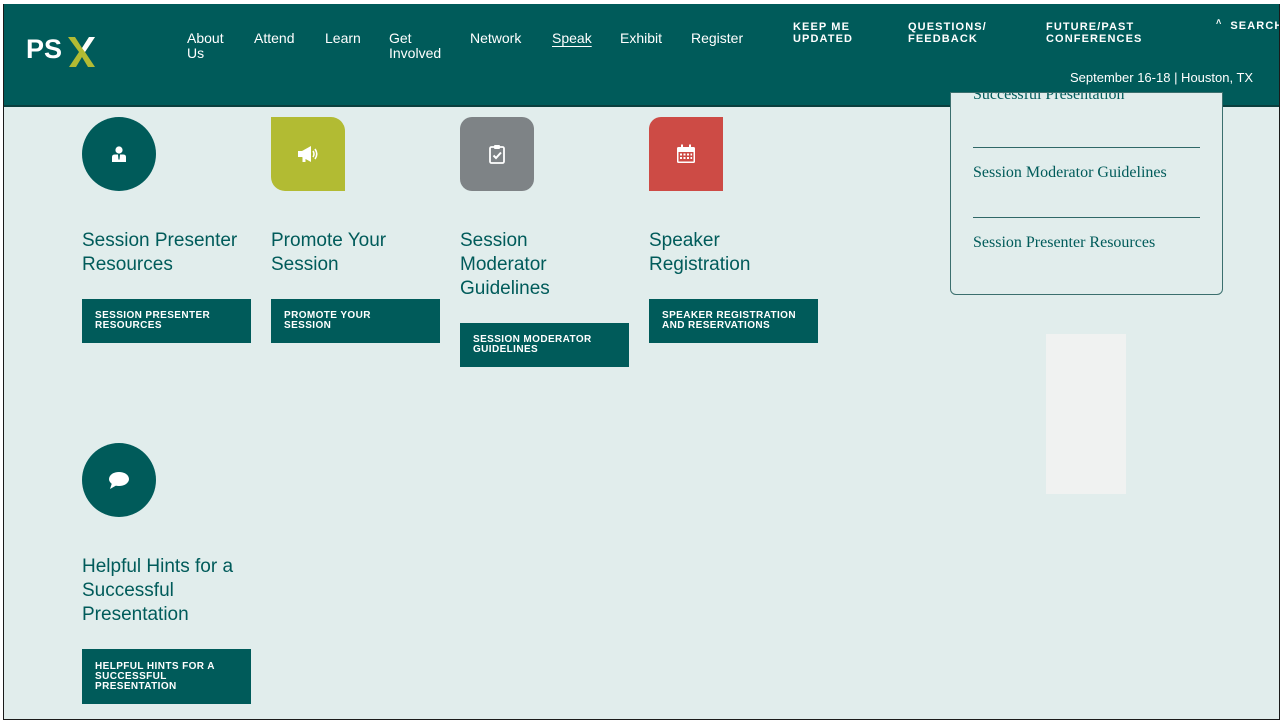 Image resolution: width=1283 pixels, height=722 pixels. I want to click on nav-get-involved: Get Involved, so click(415, 46).